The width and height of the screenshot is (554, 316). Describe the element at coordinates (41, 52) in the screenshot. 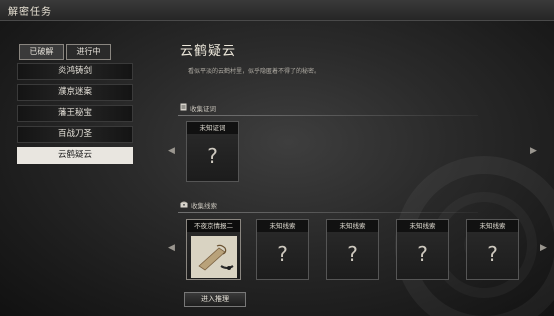

I see `tab-solved: 已破解` at that location.